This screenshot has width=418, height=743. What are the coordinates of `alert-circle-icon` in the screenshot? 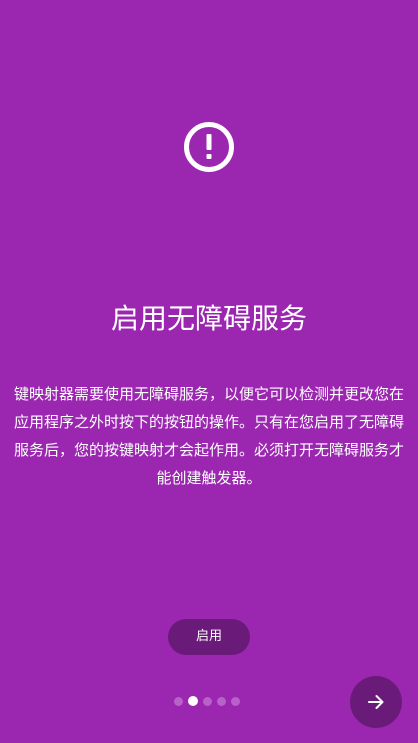 It's located at (209, 147).